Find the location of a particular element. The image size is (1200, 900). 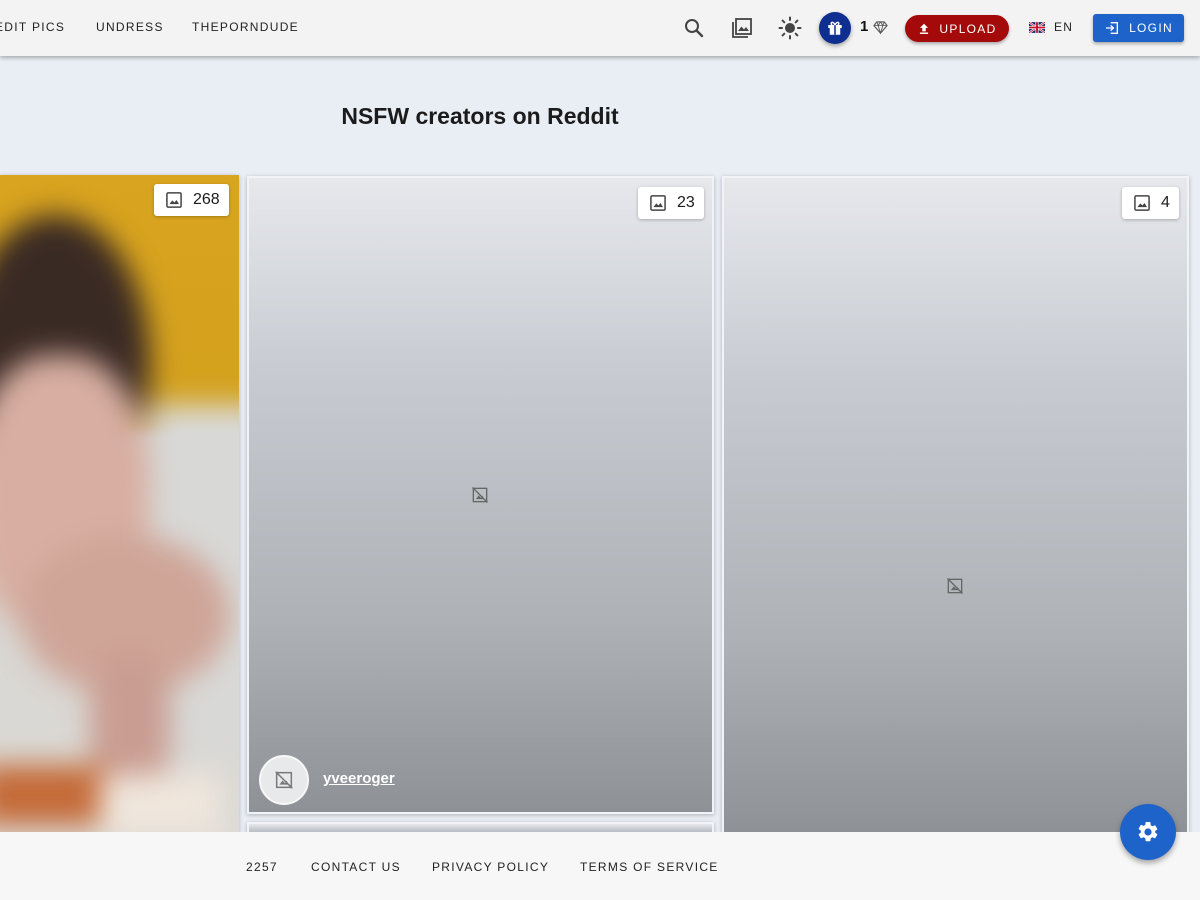

uk-flag-icon is located at coordinates (1037, 27).